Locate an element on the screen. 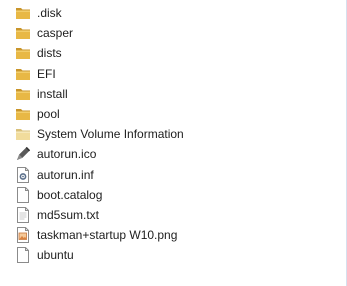  text-file-icon is located at coordinates (23, 215).